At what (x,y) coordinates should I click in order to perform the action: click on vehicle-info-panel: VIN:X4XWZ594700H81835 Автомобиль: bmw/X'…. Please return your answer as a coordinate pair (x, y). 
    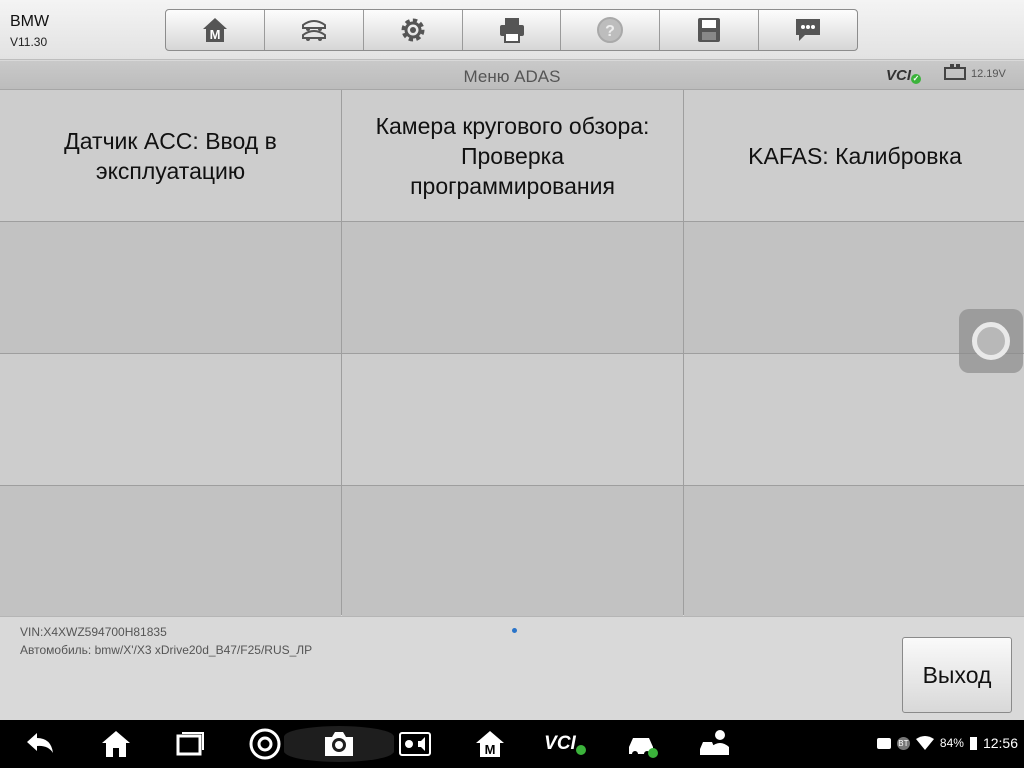
    Looking at the image, I should click on (512, 668).